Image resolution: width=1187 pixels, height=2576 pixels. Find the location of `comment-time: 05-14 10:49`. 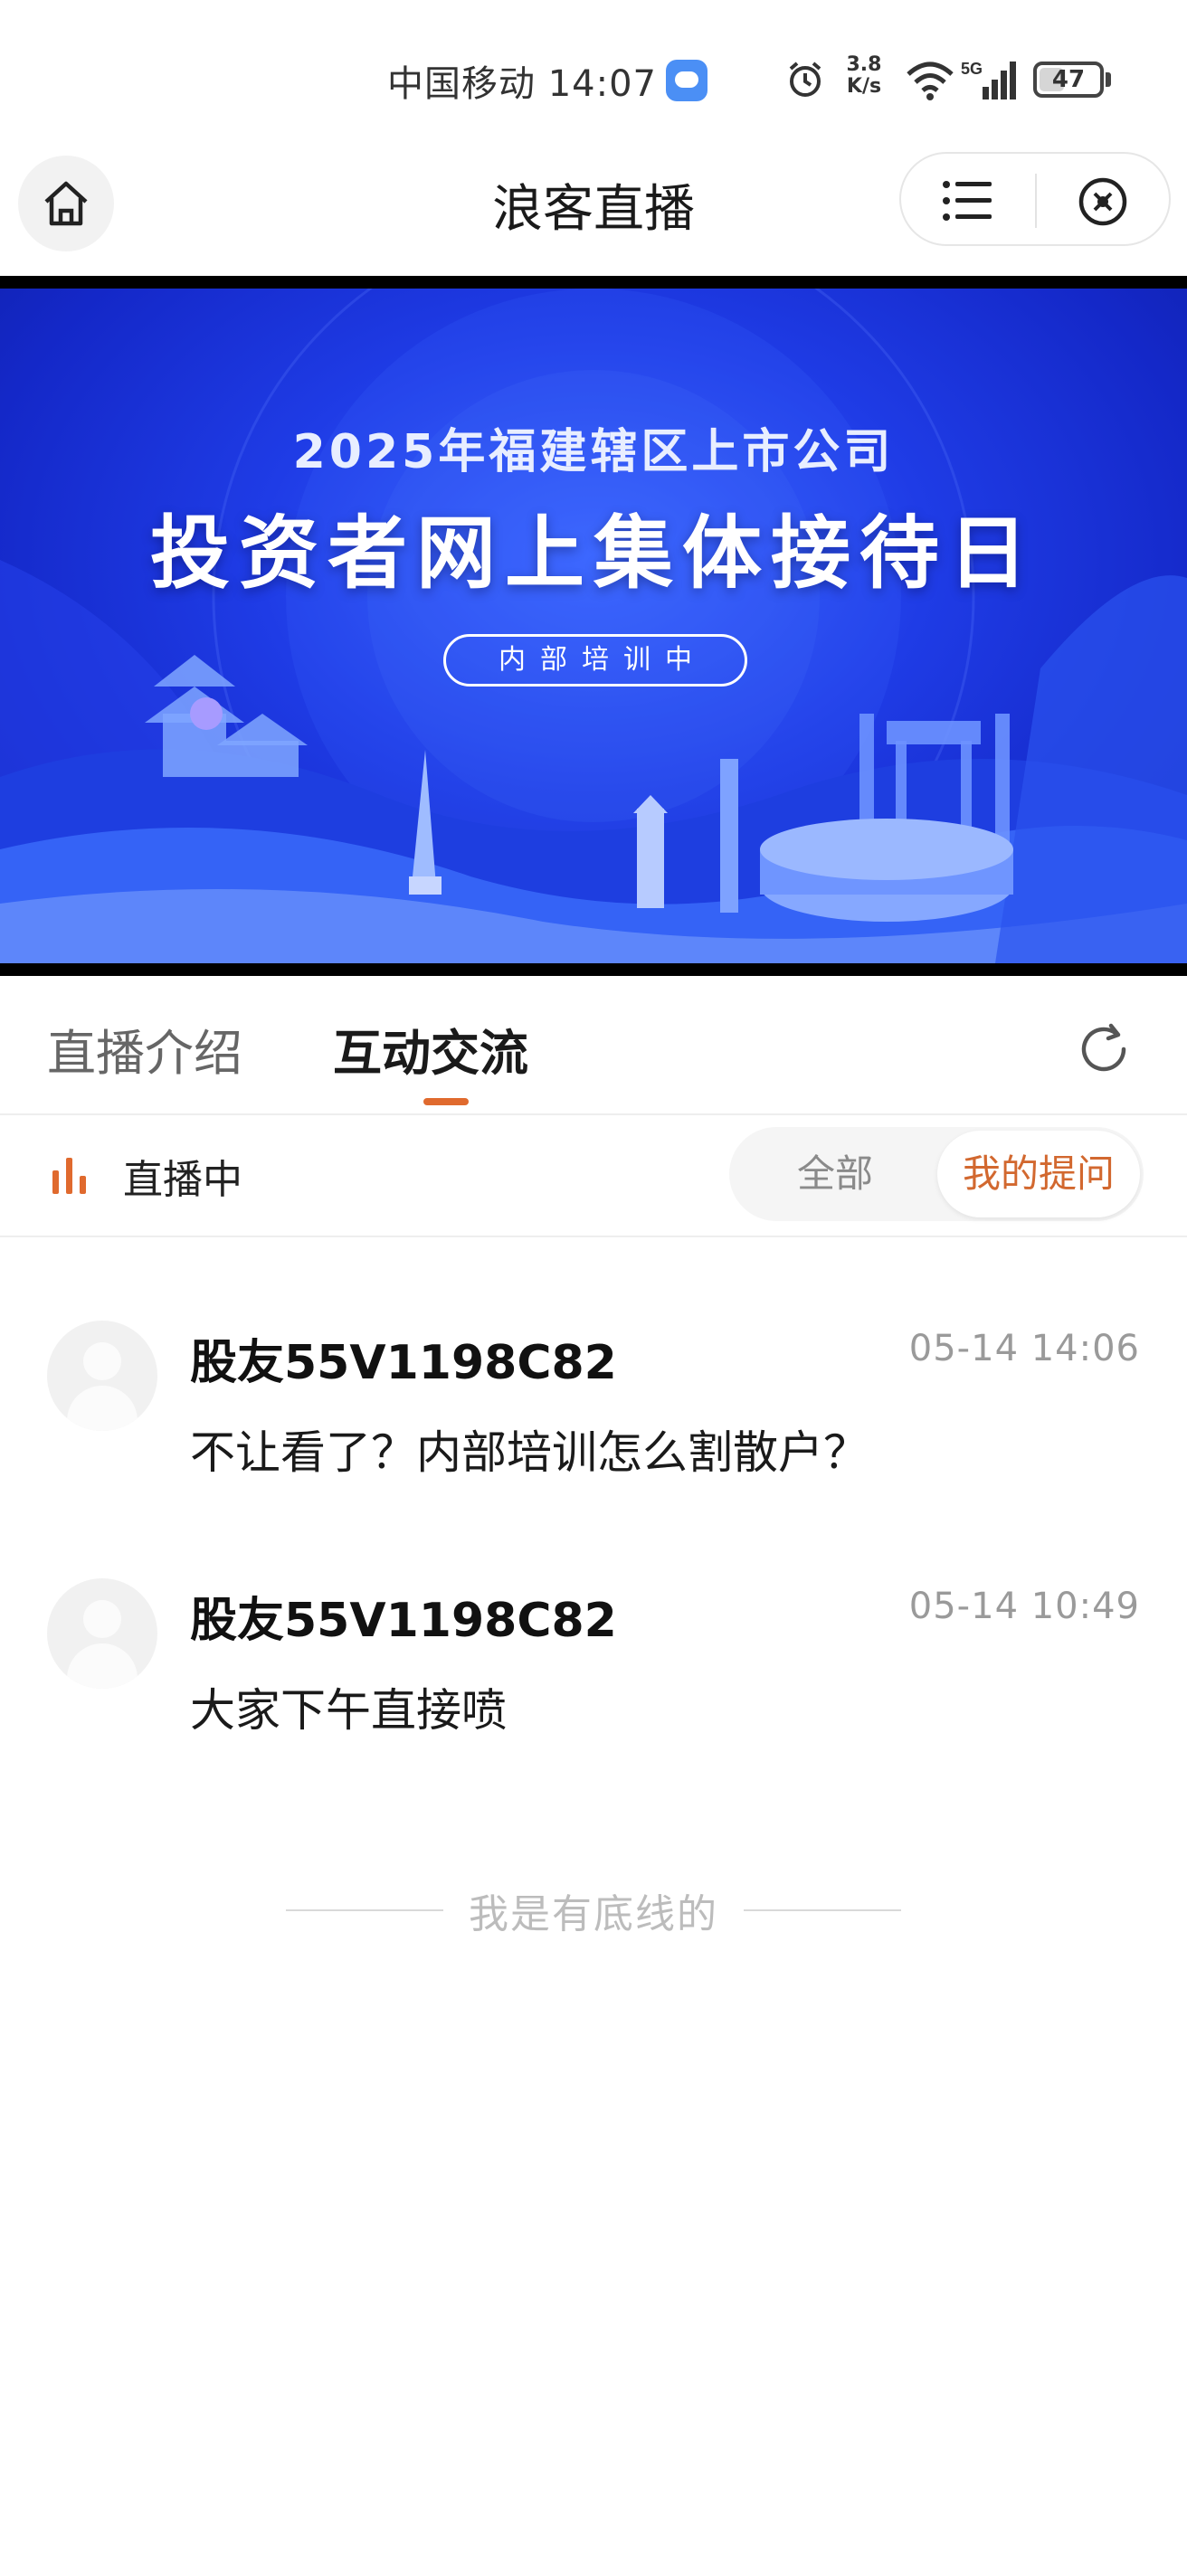

comment-time: 05-14 10:49 is located at coordinates (1024, 1606).